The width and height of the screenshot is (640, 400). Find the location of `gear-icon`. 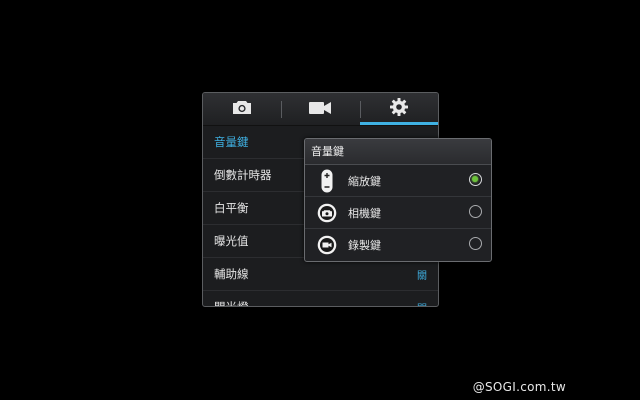

gear-icon is located at coordinates (399, 109).